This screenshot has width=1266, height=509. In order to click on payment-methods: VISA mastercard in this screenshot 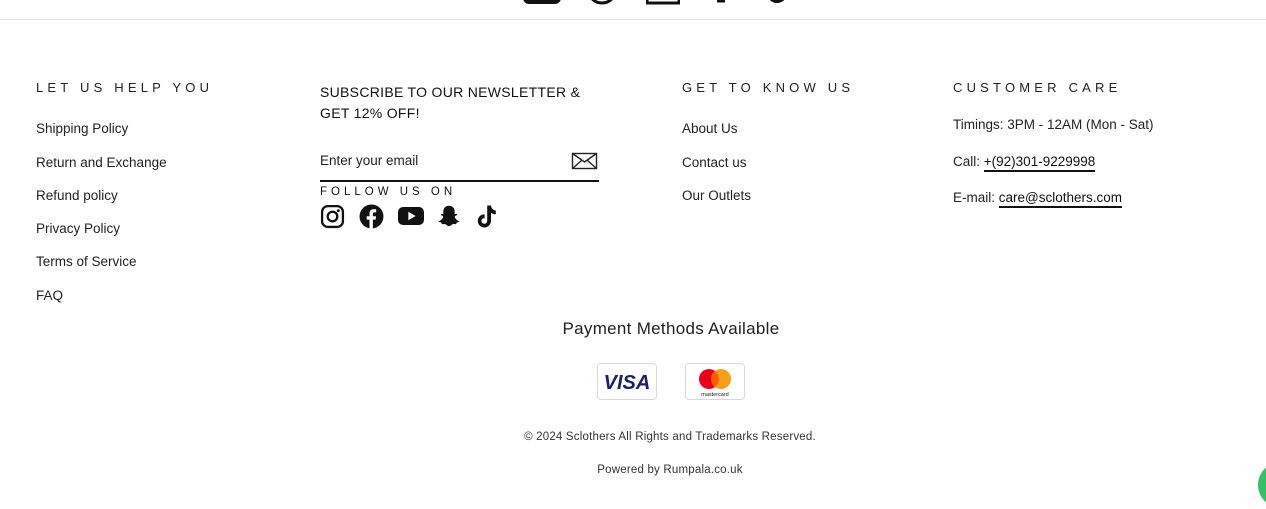, I will do `click(671, 381)`.